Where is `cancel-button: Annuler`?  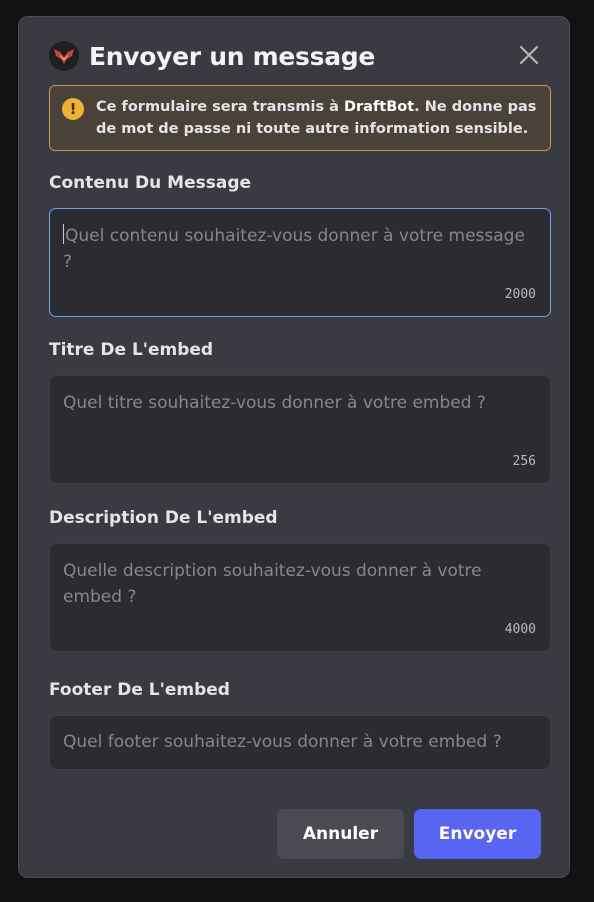
cancel-button: Annuler is located at coordinates (340, 834).